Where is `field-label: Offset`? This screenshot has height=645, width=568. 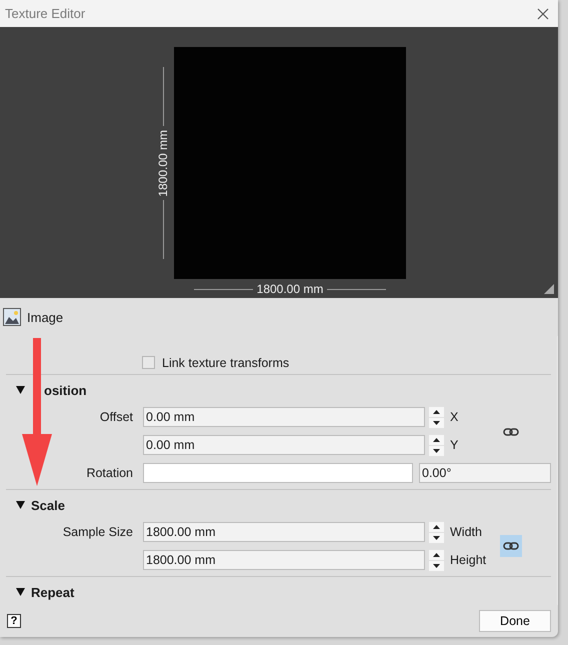
field-label: Offset is located at coordinates (116, 417).